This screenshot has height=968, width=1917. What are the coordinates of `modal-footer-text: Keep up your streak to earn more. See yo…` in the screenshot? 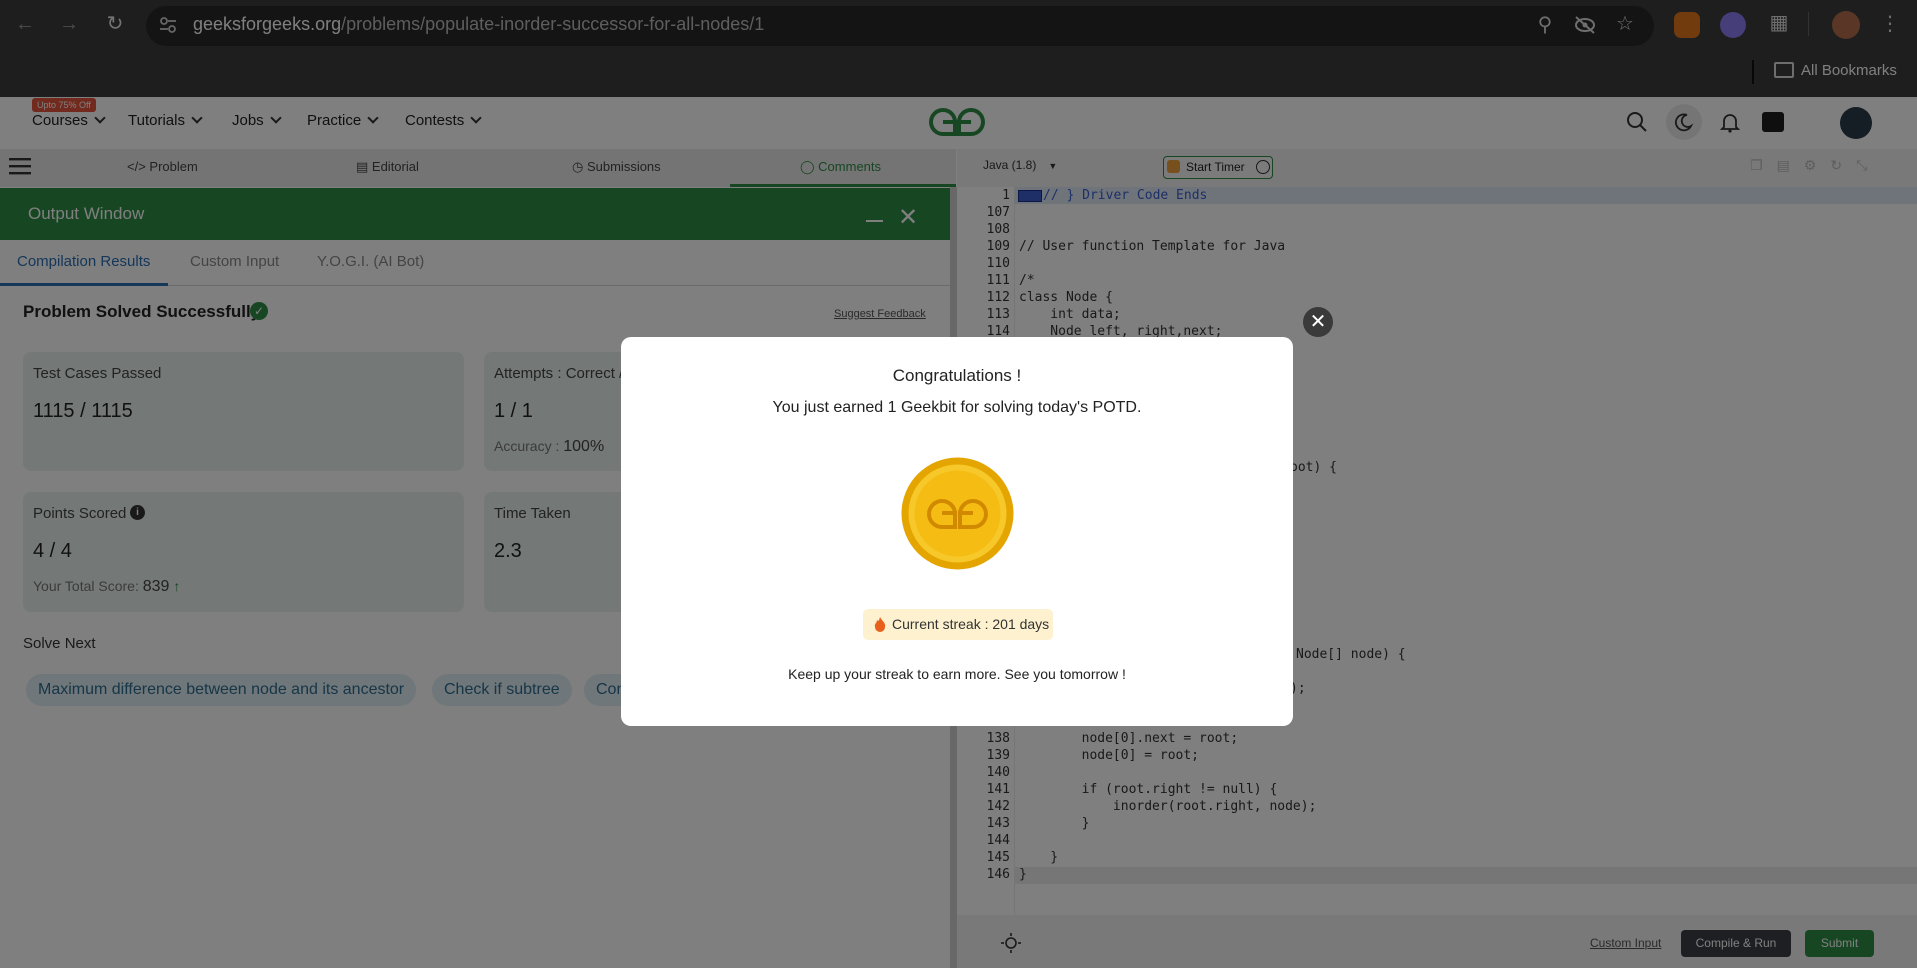 It's located at (957, 674).